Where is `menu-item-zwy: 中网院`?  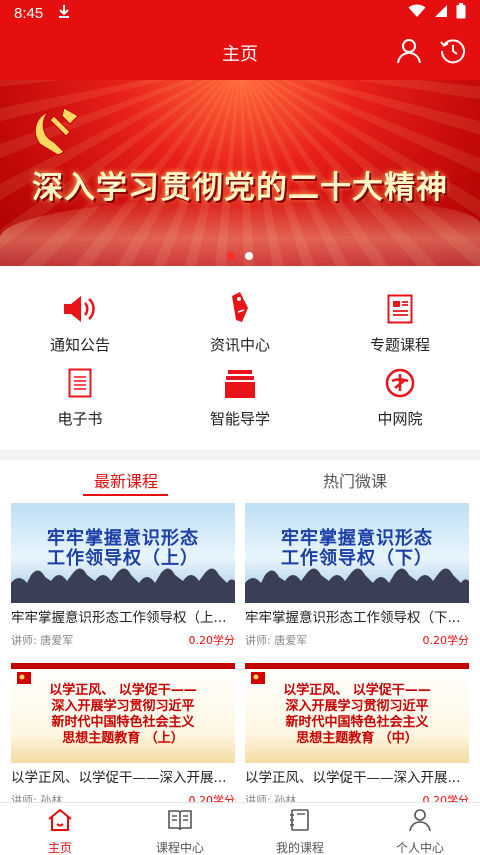 menu-item-zwy: 中网院 is located at coordinates (400, 400).